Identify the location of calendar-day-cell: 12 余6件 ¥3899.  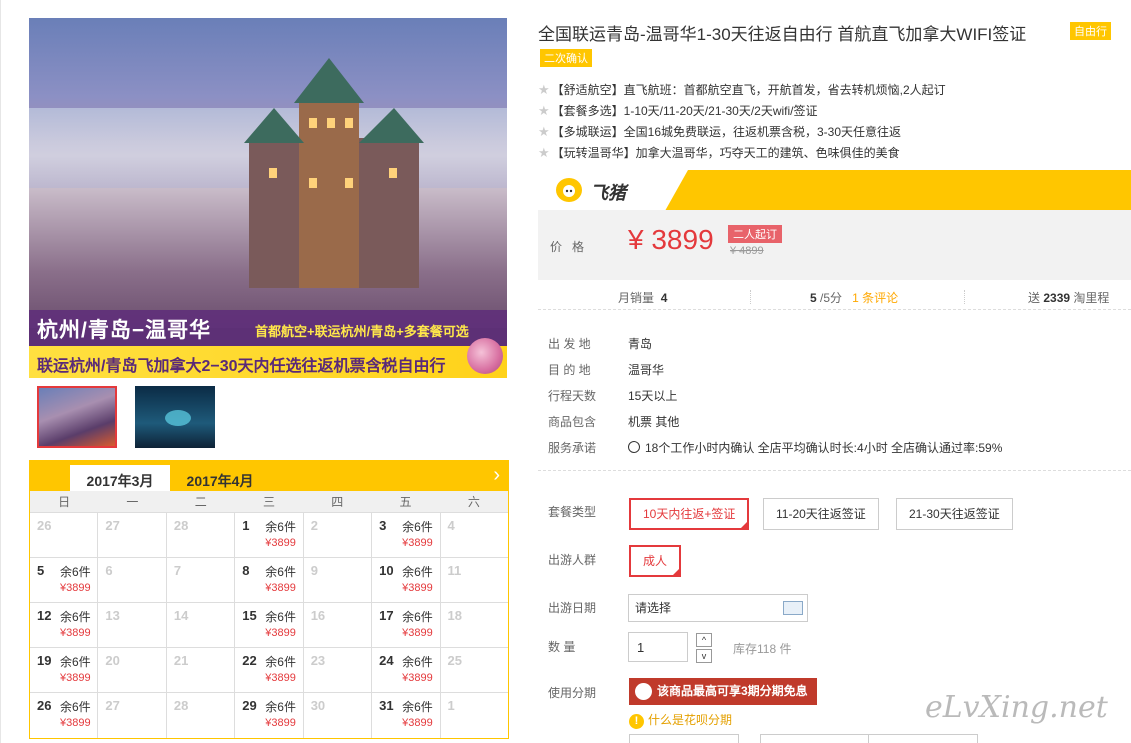
(64, 625).